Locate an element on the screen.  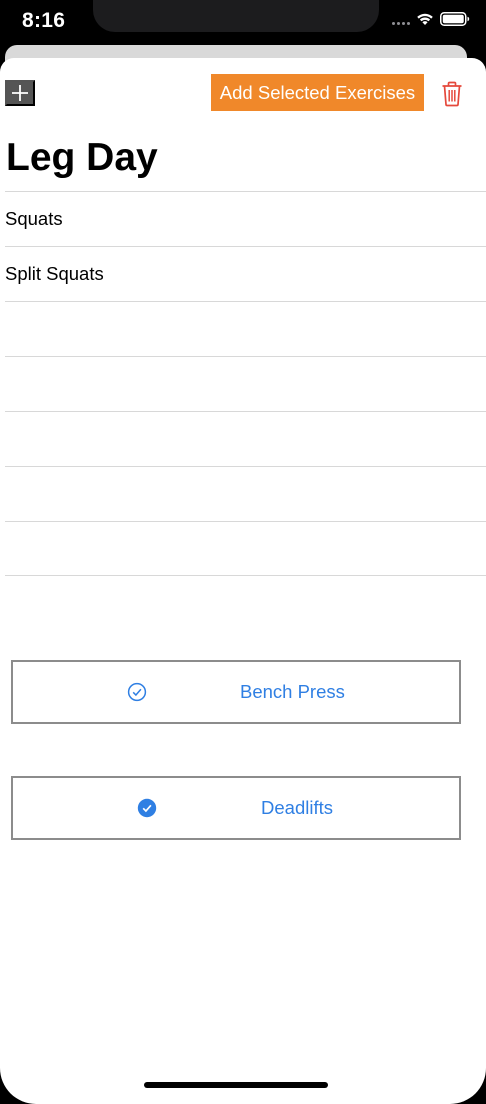
exercise-option-bench-press: Bench Press is located at coordinates (236, 692).